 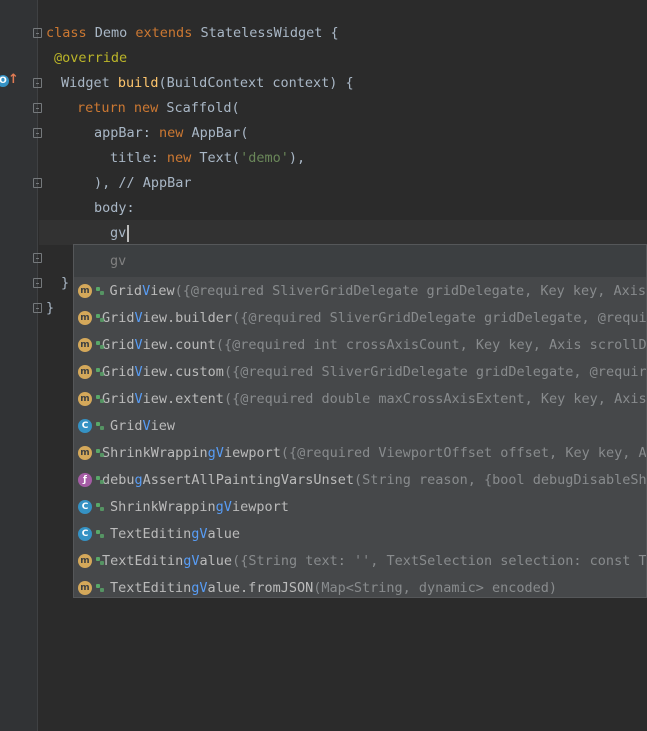 I want to click on autocomplete-item: C TextEditingValue, so click(x=360, y=533).